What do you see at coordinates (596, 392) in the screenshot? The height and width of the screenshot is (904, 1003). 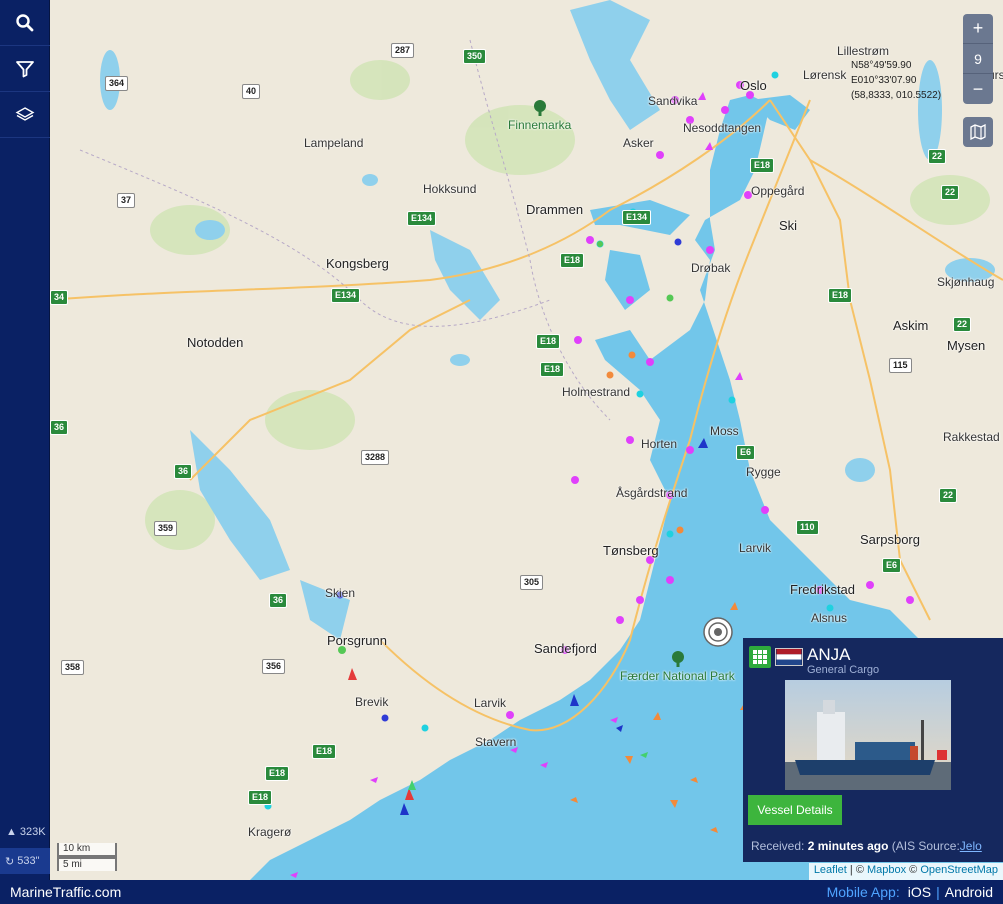 I see `place-label: Holmestrand` at bounding box center [596, 392].